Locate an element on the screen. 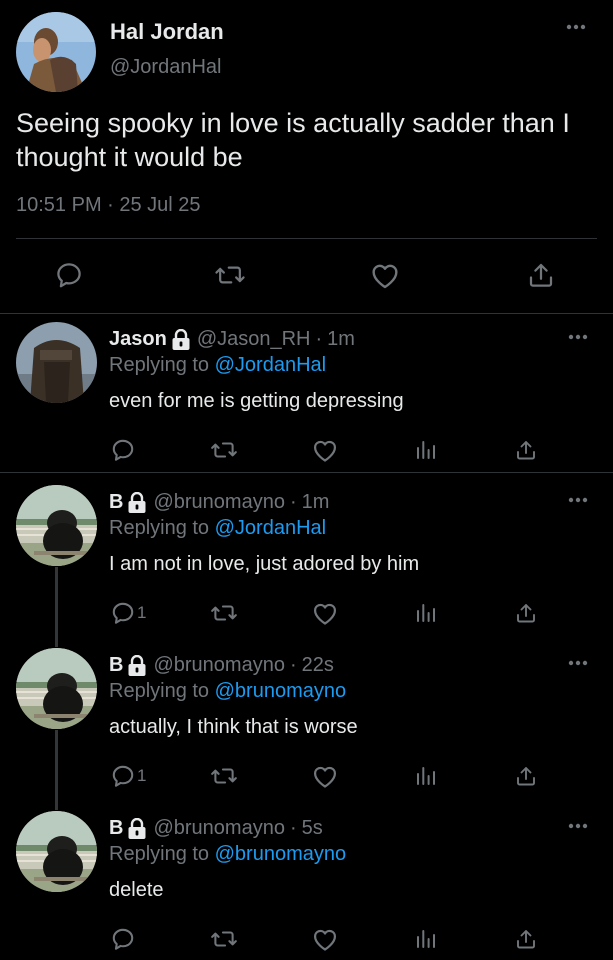  reply-text: delete is located at coordinates (136, 890).